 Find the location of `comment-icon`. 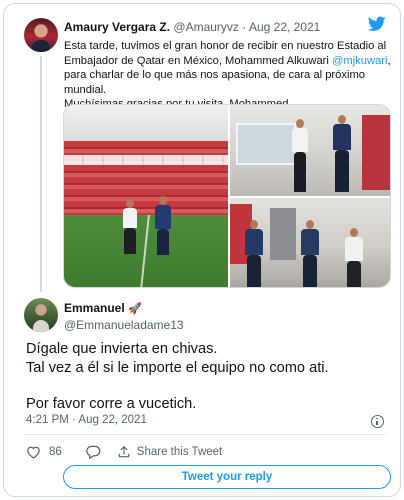

comment-icon is located at coordinates (93, 452).